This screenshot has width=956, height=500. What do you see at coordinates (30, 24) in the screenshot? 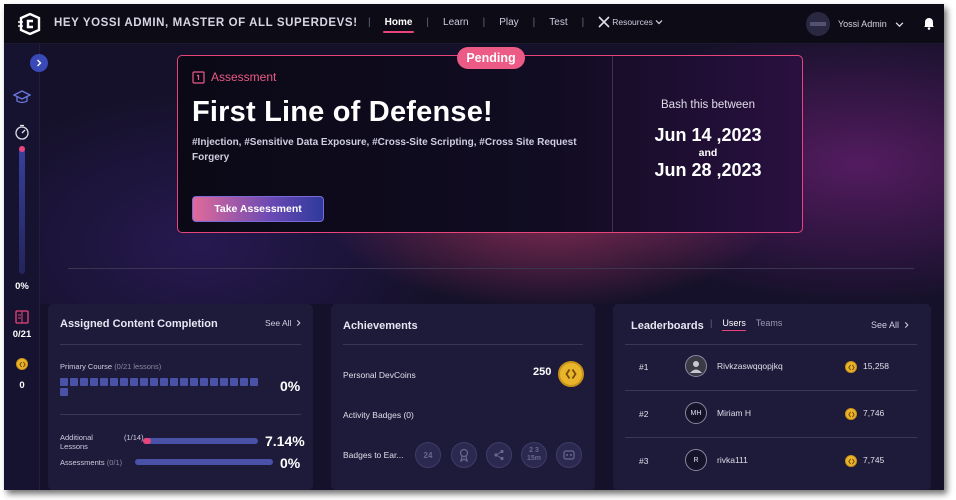
I see `logo-icon` at bounding box center [30, 24].